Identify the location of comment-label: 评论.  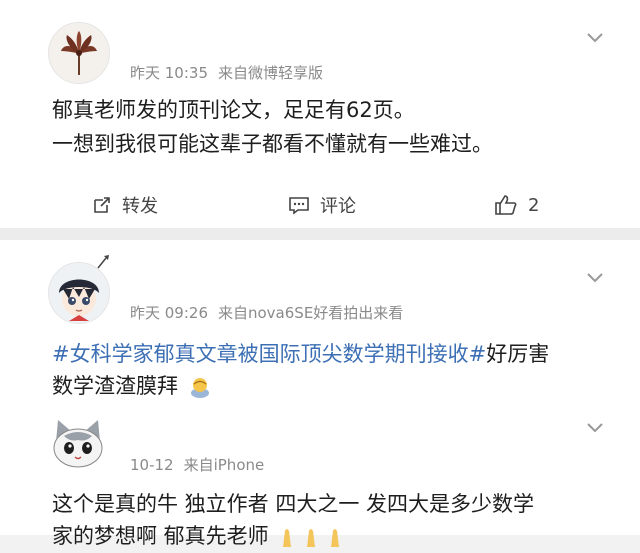
(338, 206).